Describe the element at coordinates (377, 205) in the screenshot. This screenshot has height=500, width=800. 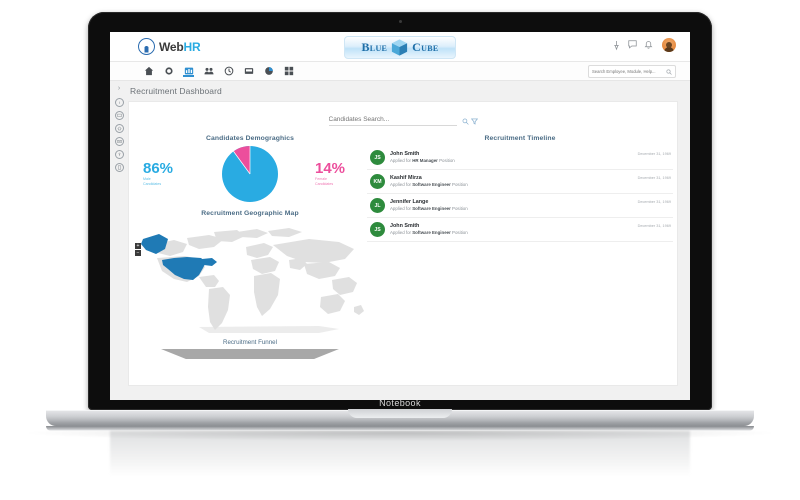
I see `avatar: JL` at that location.